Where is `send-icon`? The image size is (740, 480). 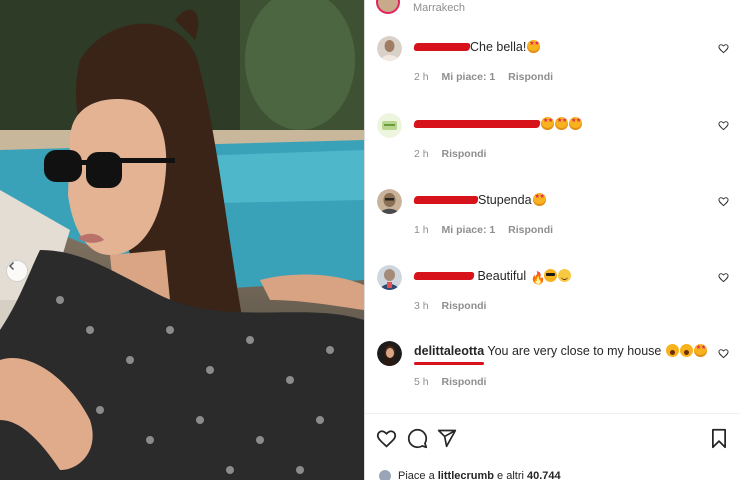 send-icon is located at coordinates (447, 438).